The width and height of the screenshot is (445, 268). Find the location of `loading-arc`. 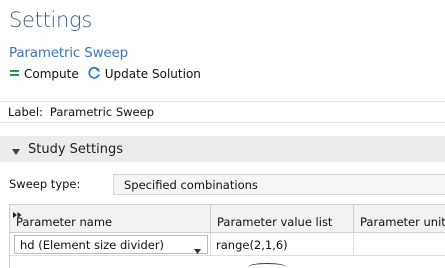

loading-arc is located at coordinates (267, 265).